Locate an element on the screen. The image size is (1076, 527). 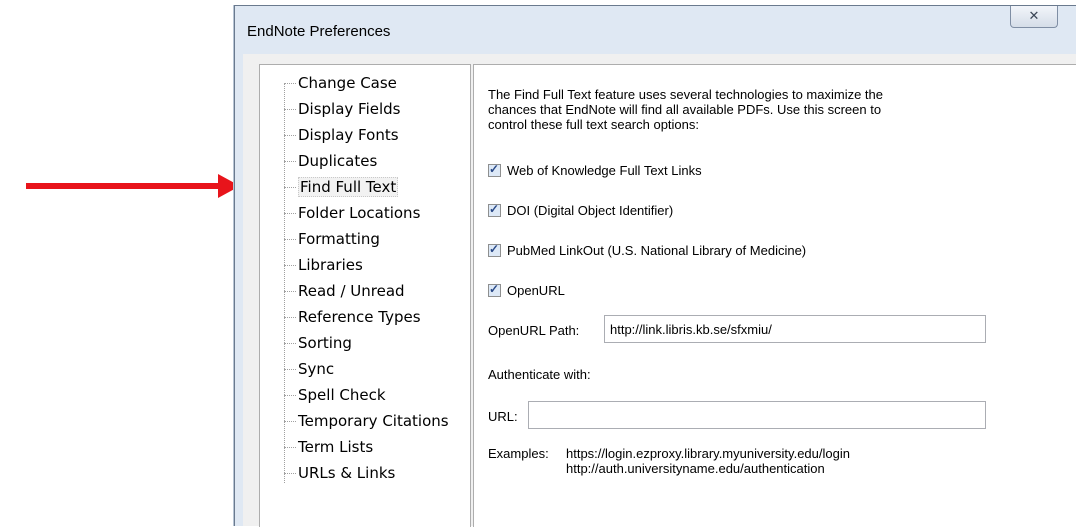
option-web-of-knowledge: ✓ Web of Knowledge Full Text Links is located at coordinates (595, 170).